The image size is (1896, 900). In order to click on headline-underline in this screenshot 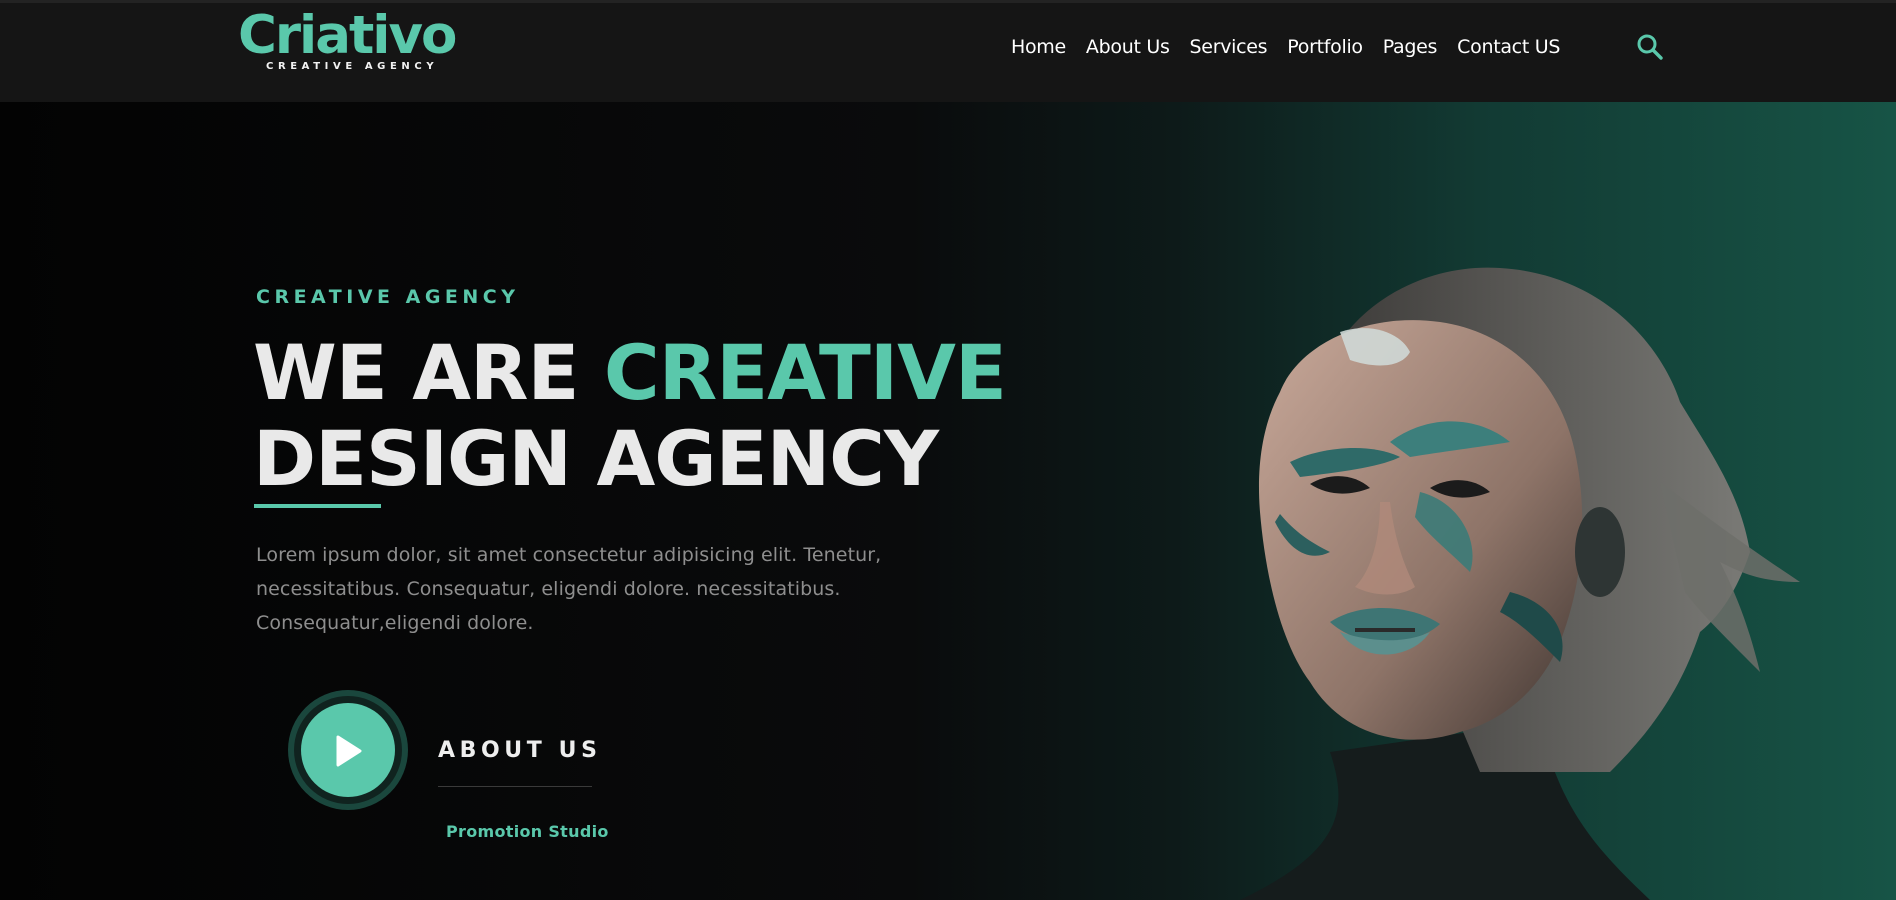, I will do `click(317, 506)`.